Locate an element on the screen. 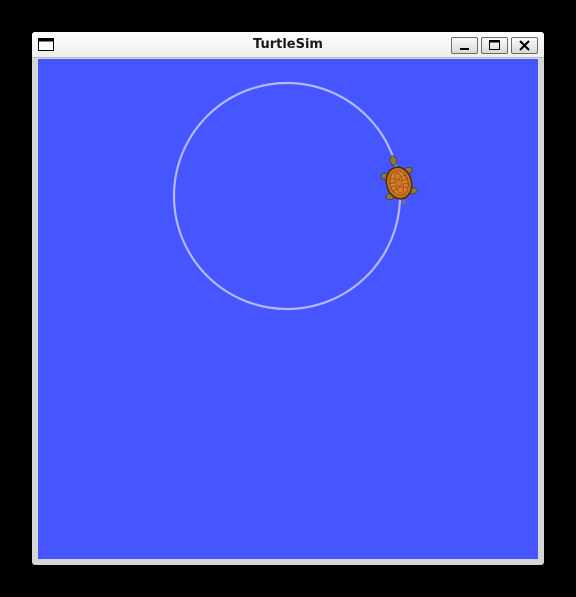 This screenshot has width=576, height=597. close-button is located at coordinates (524, 45).